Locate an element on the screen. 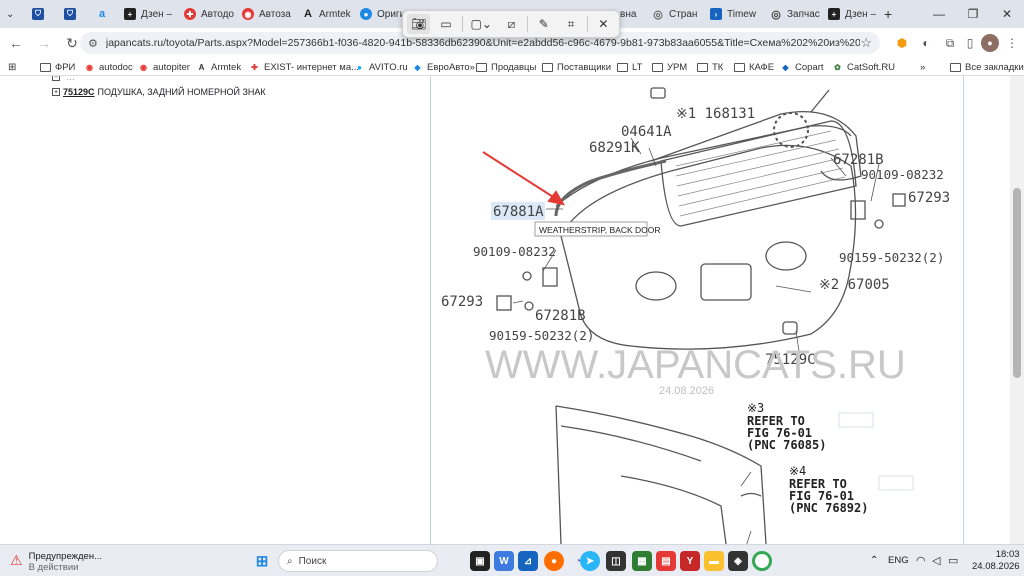 The height and width of the screenshot is (576, 1024). taskbar-search: ⌕ Поиск is located at coordinates (358, 561).